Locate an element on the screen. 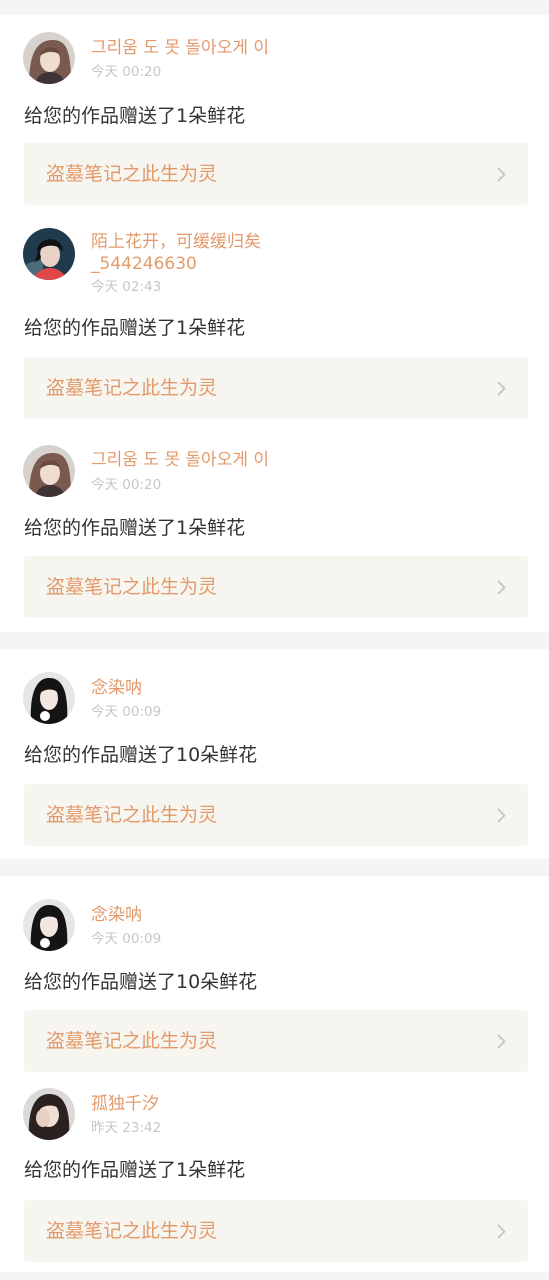 Image resolution: width=549 pixels, height=1280 pixels. avatar-boy-dark-hair-icon is located at coordinates (49, 254).